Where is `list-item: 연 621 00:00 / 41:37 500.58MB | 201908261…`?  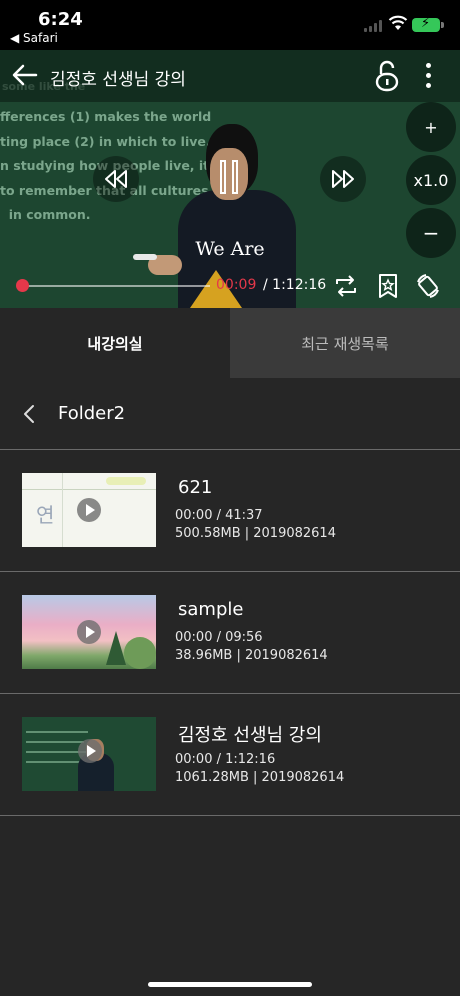
list-item: 연 621 00:00 / 41:37 500.58MB | 201908261… is located at coordinates (230, 511).